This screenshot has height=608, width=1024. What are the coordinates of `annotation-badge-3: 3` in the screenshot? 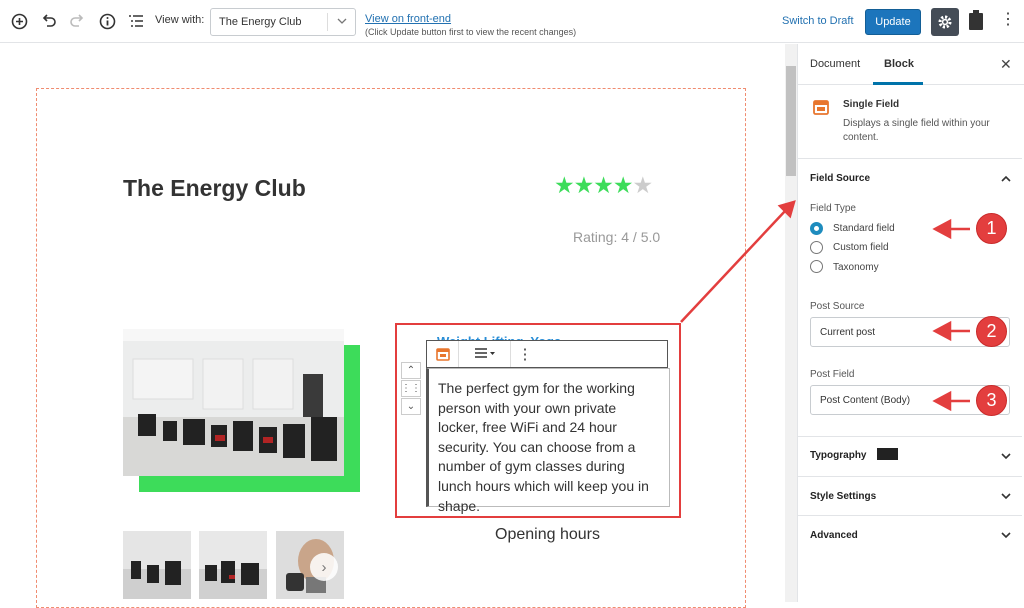 It's located at (991, 400).